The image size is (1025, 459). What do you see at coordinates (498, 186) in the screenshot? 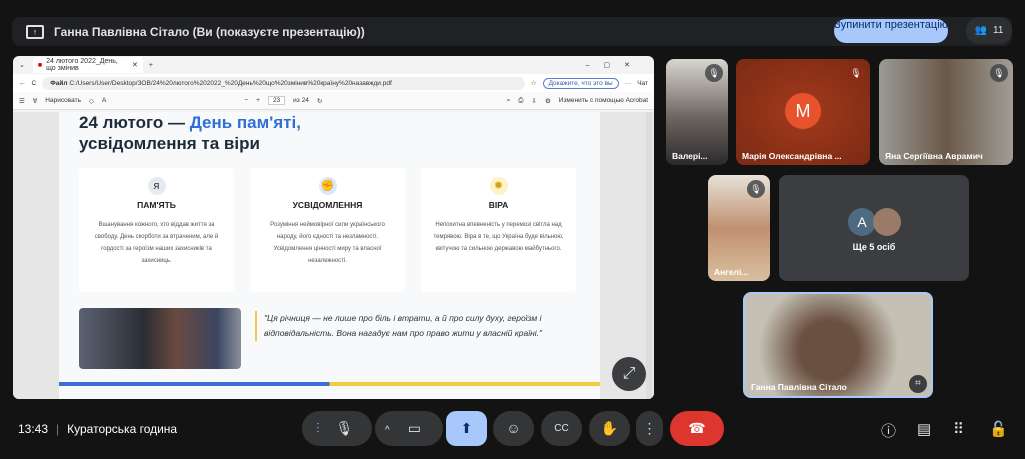
I see `sun-icon: ✹` at bounding box center [498, 186].